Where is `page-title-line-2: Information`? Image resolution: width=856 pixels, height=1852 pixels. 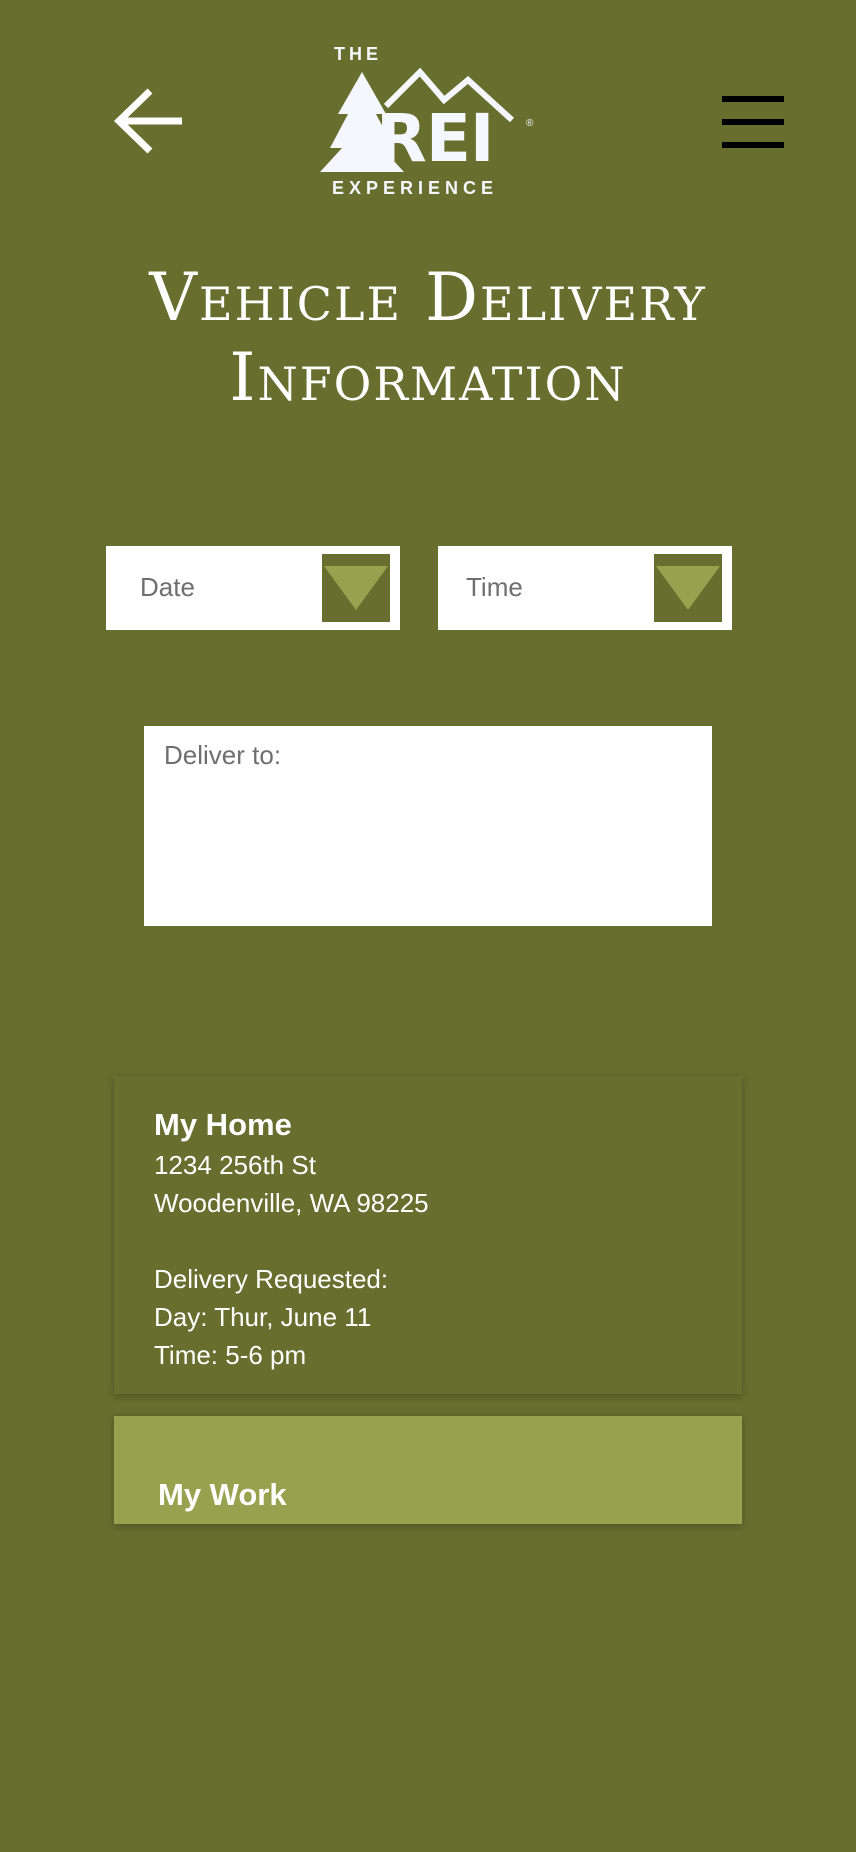
page-title-line-2: Information is located at coordinates (428, 377).